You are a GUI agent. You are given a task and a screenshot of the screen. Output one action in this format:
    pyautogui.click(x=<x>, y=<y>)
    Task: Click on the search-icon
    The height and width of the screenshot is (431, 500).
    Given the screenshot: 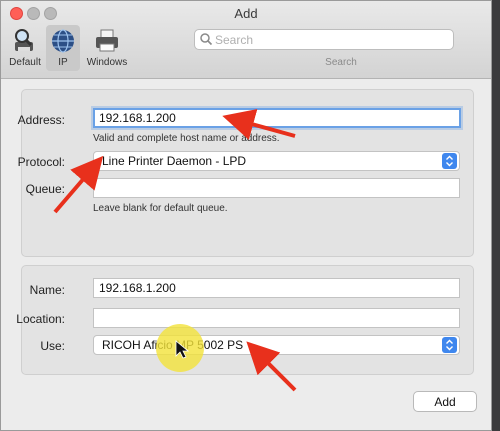 What is the action you would take?
    pyautogui.click(x=206, y=39)
    